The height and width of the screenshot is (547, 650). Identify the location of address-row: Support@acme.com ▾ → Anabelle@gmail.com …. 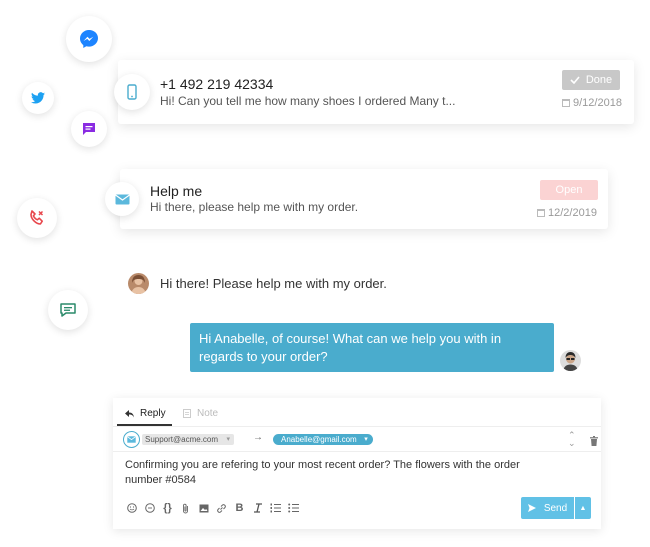
(360, 440).